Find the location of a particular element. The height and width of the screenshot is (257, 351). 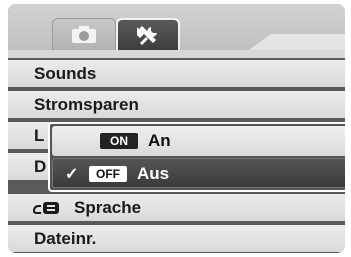

menu-item-label: Stromsparen is located at coordinates (86, 104).